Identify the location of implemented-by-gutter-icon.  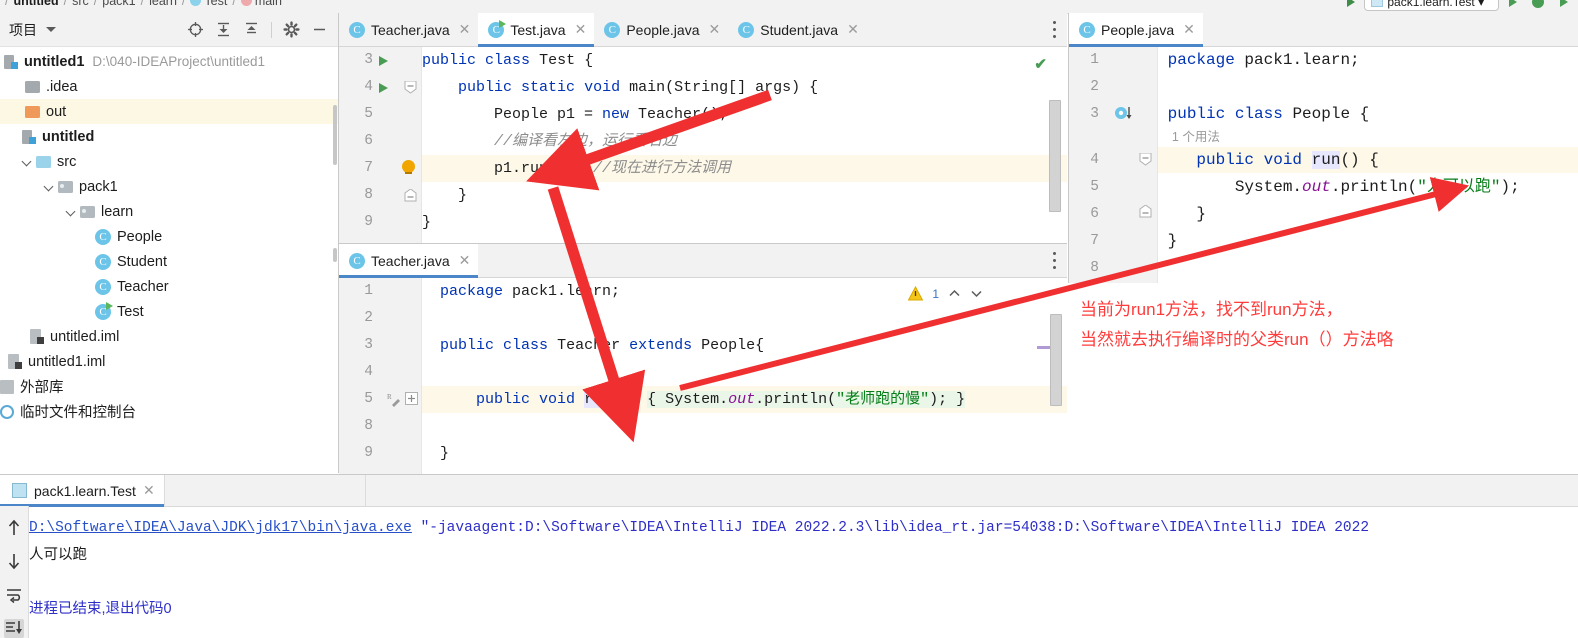
(1125, 113).